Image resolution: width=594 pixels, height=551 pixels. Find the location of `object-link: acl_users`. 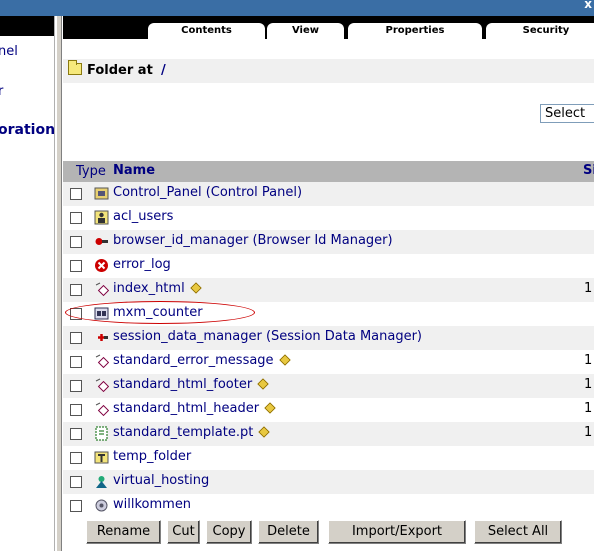

object-link: acl_users is located at coordinates (143, 216).